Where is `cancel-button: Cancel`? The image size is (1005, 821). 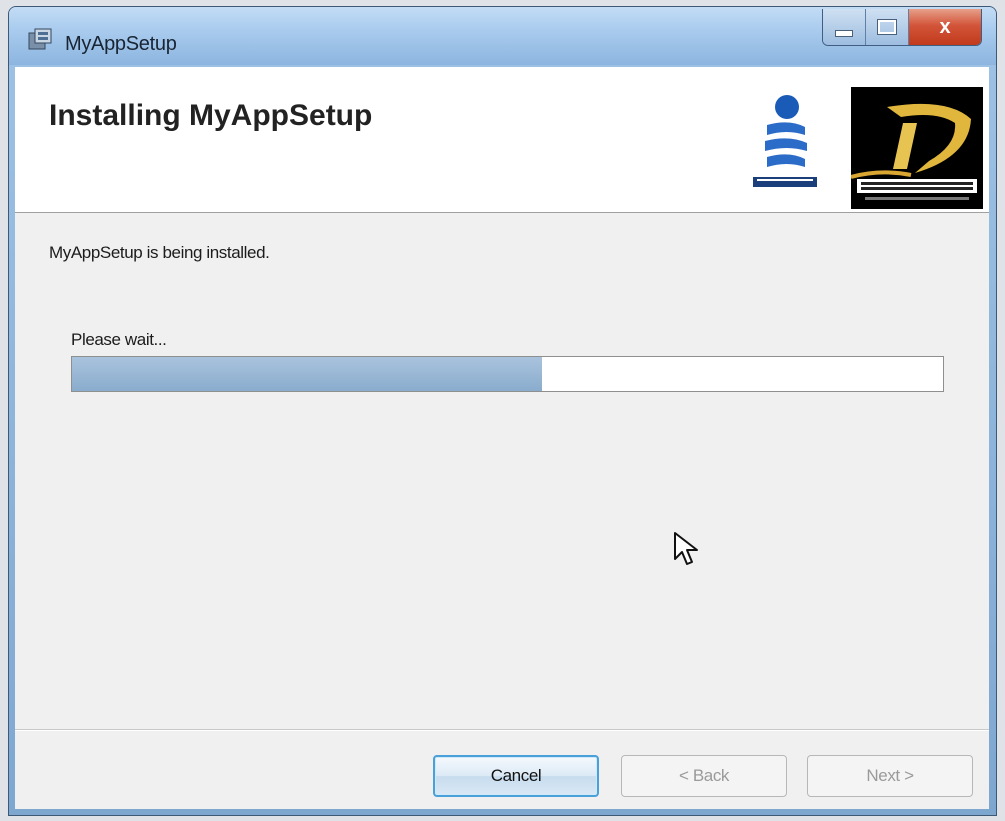 cancel-button: Cancel is located at coordinates (516, 776).